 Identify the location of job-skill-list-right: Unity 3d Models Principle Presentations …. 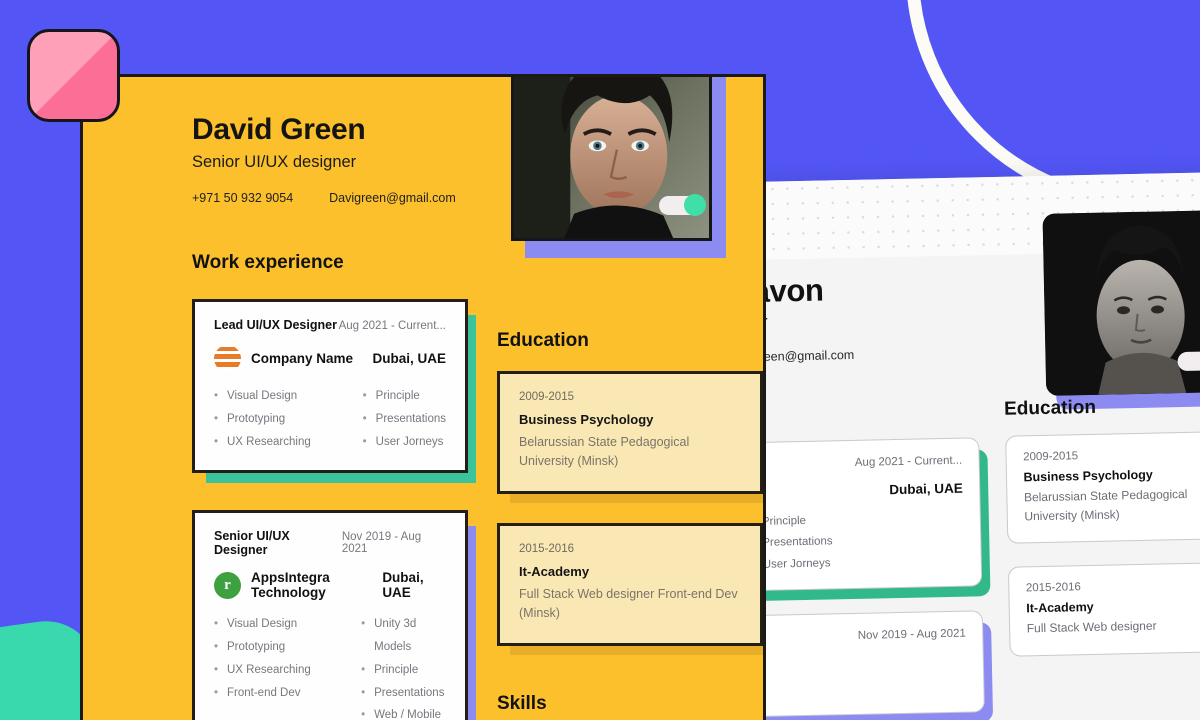
(403, 666).